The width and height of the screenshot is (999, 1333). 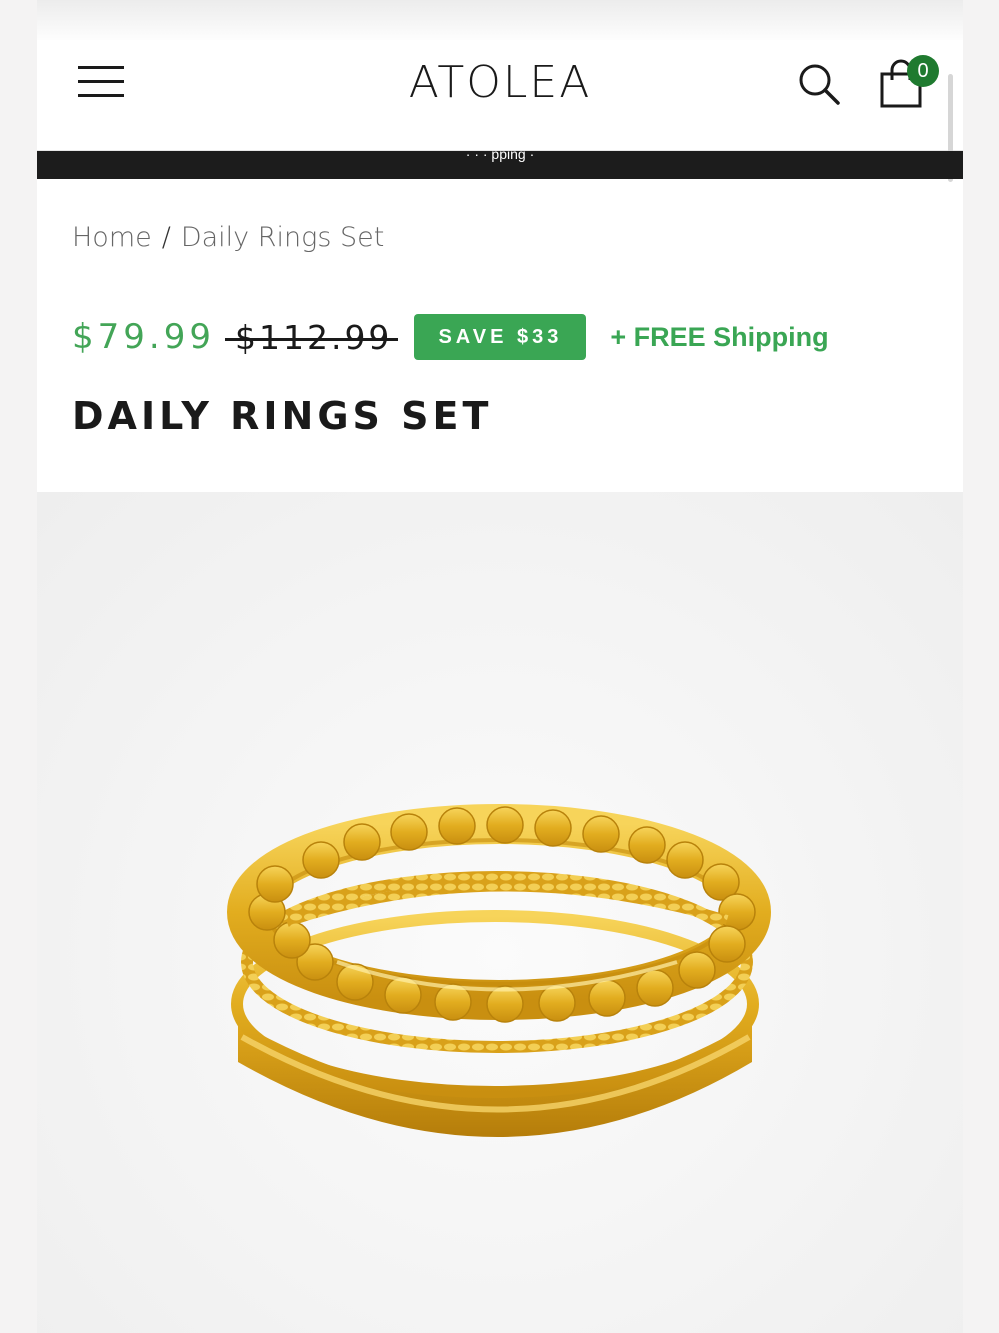 What do you see at coordinates (500, 22) in the screenshot?
I see `top-fade` at bounding box center [500, 22].